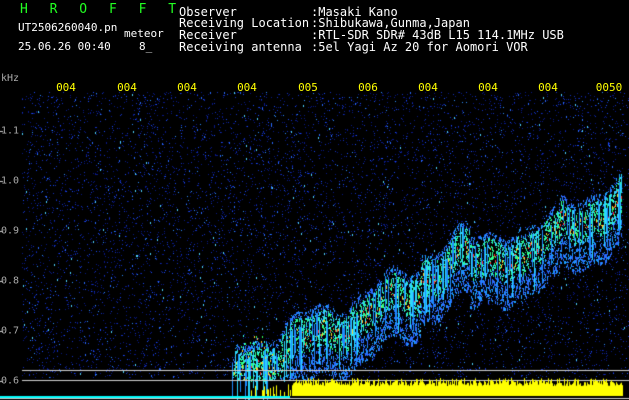 The height and width of the screenshot is (400, 629). Describe the element at coordinates (102, 9) in the screenshot. I see `brand-title: H R O F F T` at that location.